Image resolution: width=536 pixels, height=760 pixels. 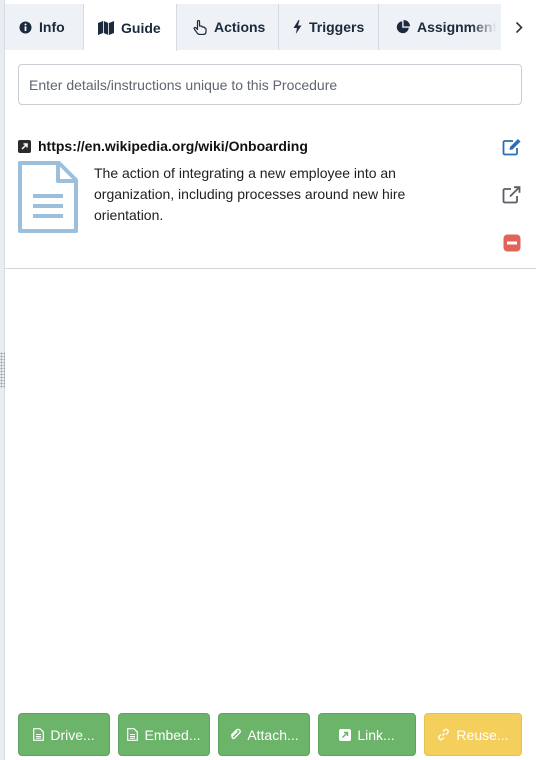 I want to click on procedure-instructions-input, so click(x=270, y=84).